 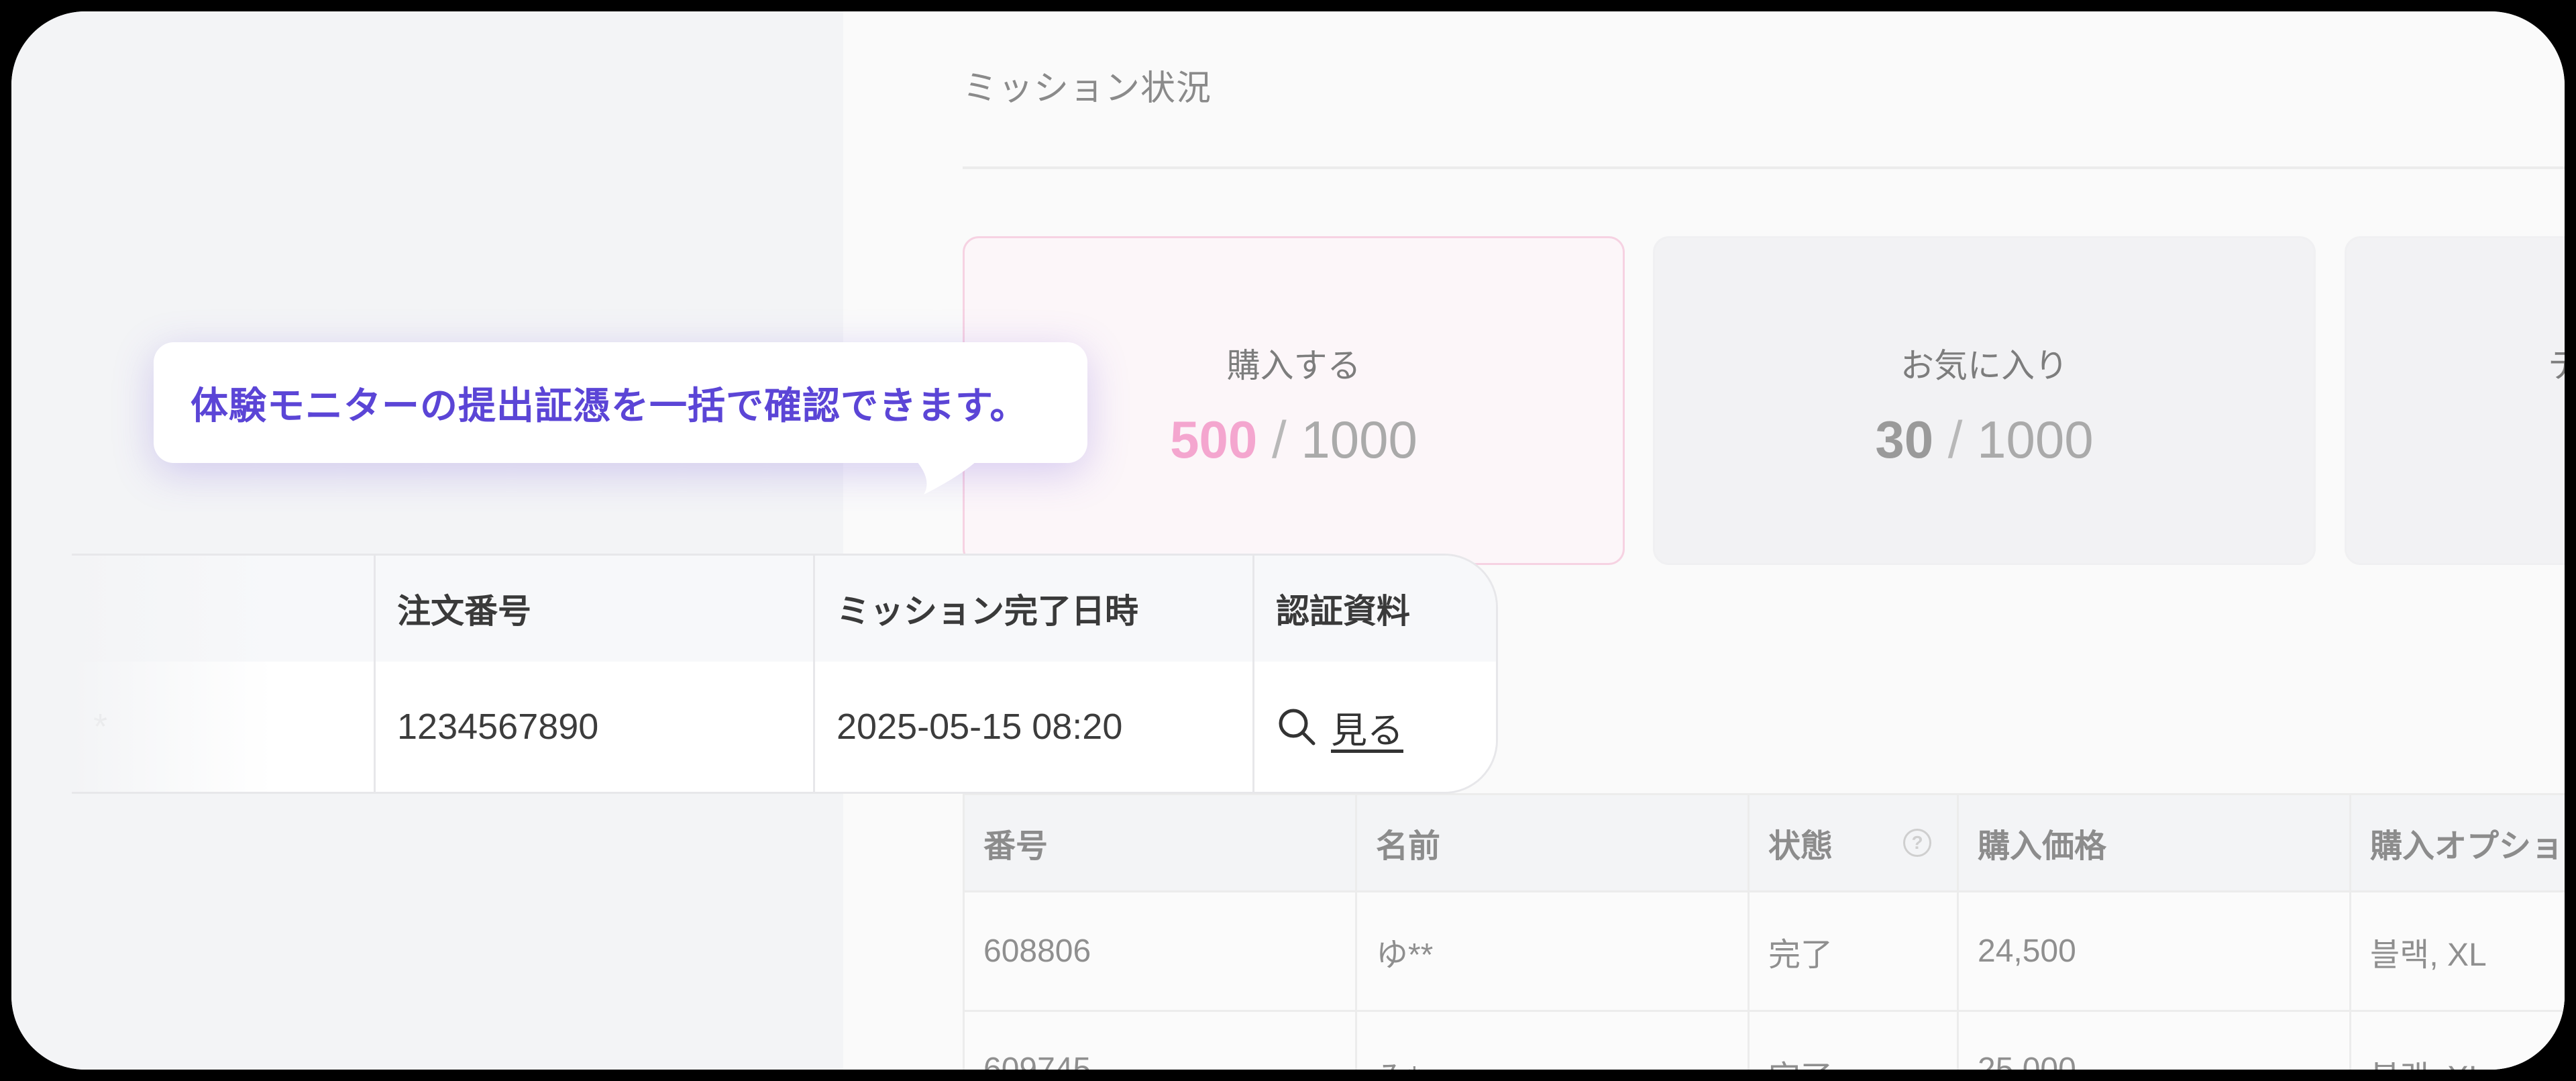 What do you see at coordinates (2153, 843) in the screenshot?
I see `col-header-price: 購入価格` at bounding box center [2153, 843].